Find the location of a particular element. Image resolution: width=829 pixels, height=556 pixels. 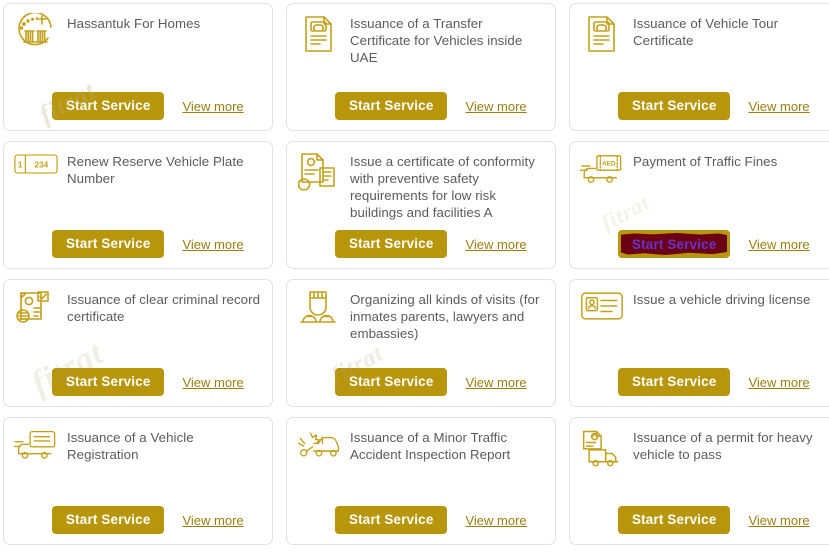

service-card-actions: Start Service Start Service View more is located at coordinates (704, 245).